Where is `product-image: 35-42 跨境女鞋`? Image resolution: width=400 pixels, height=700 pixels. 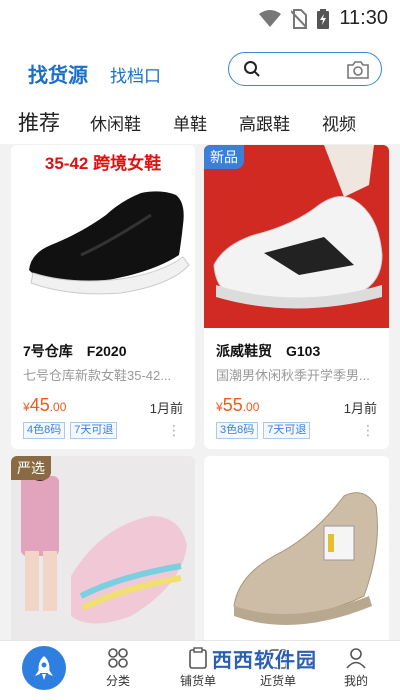
product-image: 35-42 跨境女鞋 is located at coordinates (103, 236).